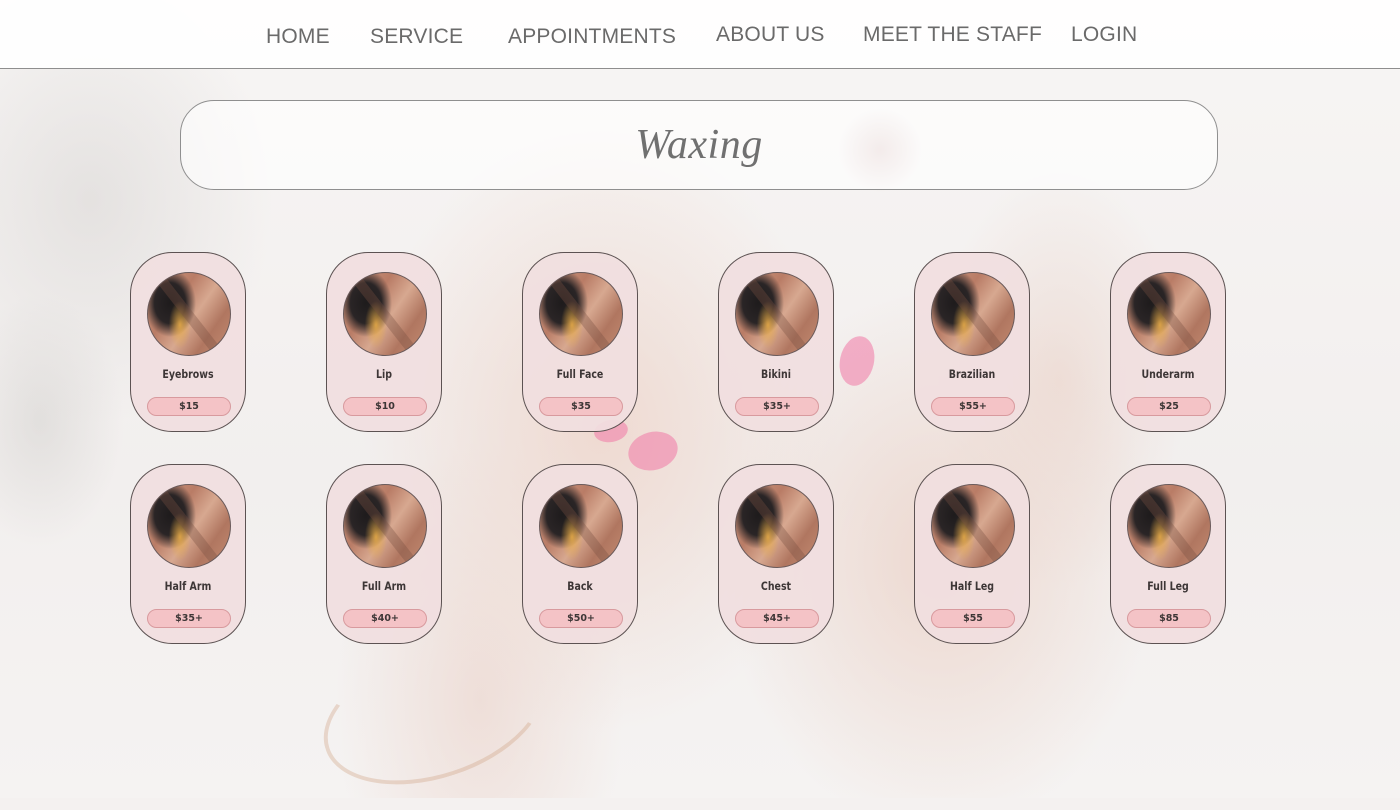  I want to click on price-button: $25, so click(1169, 406).